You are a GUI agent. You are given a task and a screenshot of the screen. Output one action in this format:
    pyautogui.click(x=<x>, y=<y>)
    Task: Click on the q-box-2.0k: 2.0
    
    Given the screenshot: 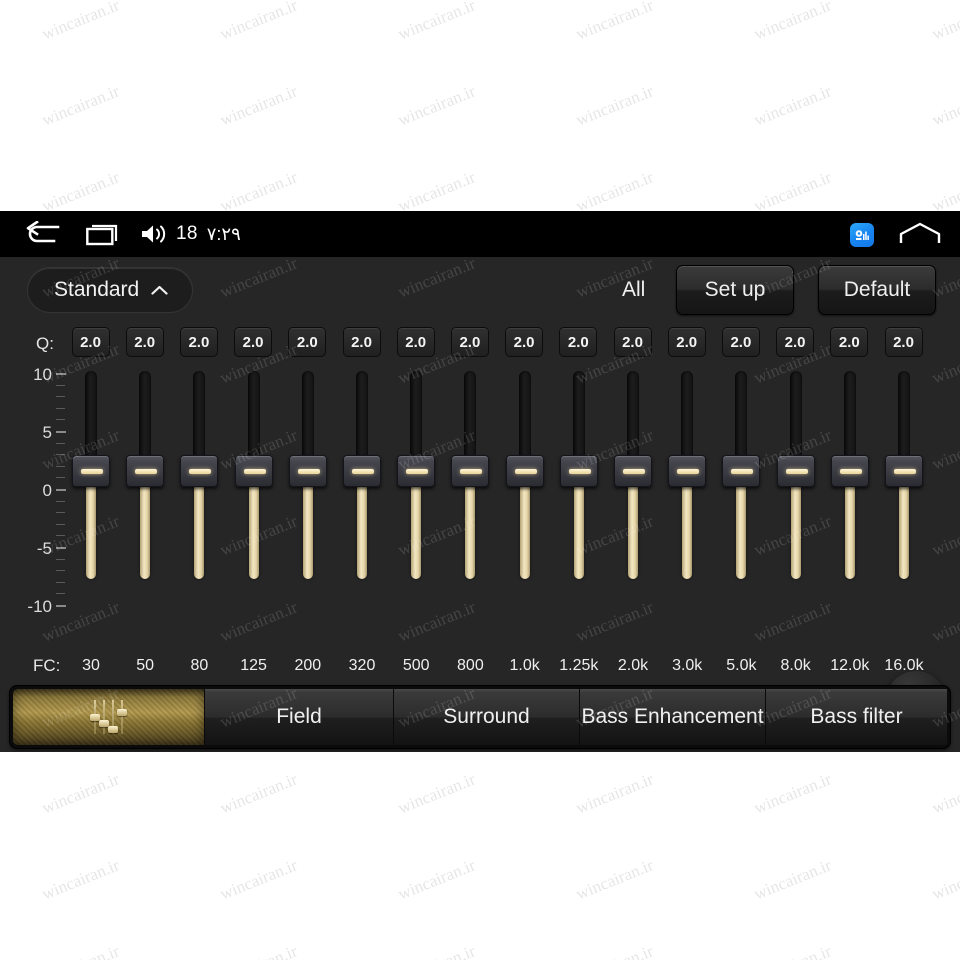 What is the action you would take?
    pyautogui.click(x=632, y=342)
    